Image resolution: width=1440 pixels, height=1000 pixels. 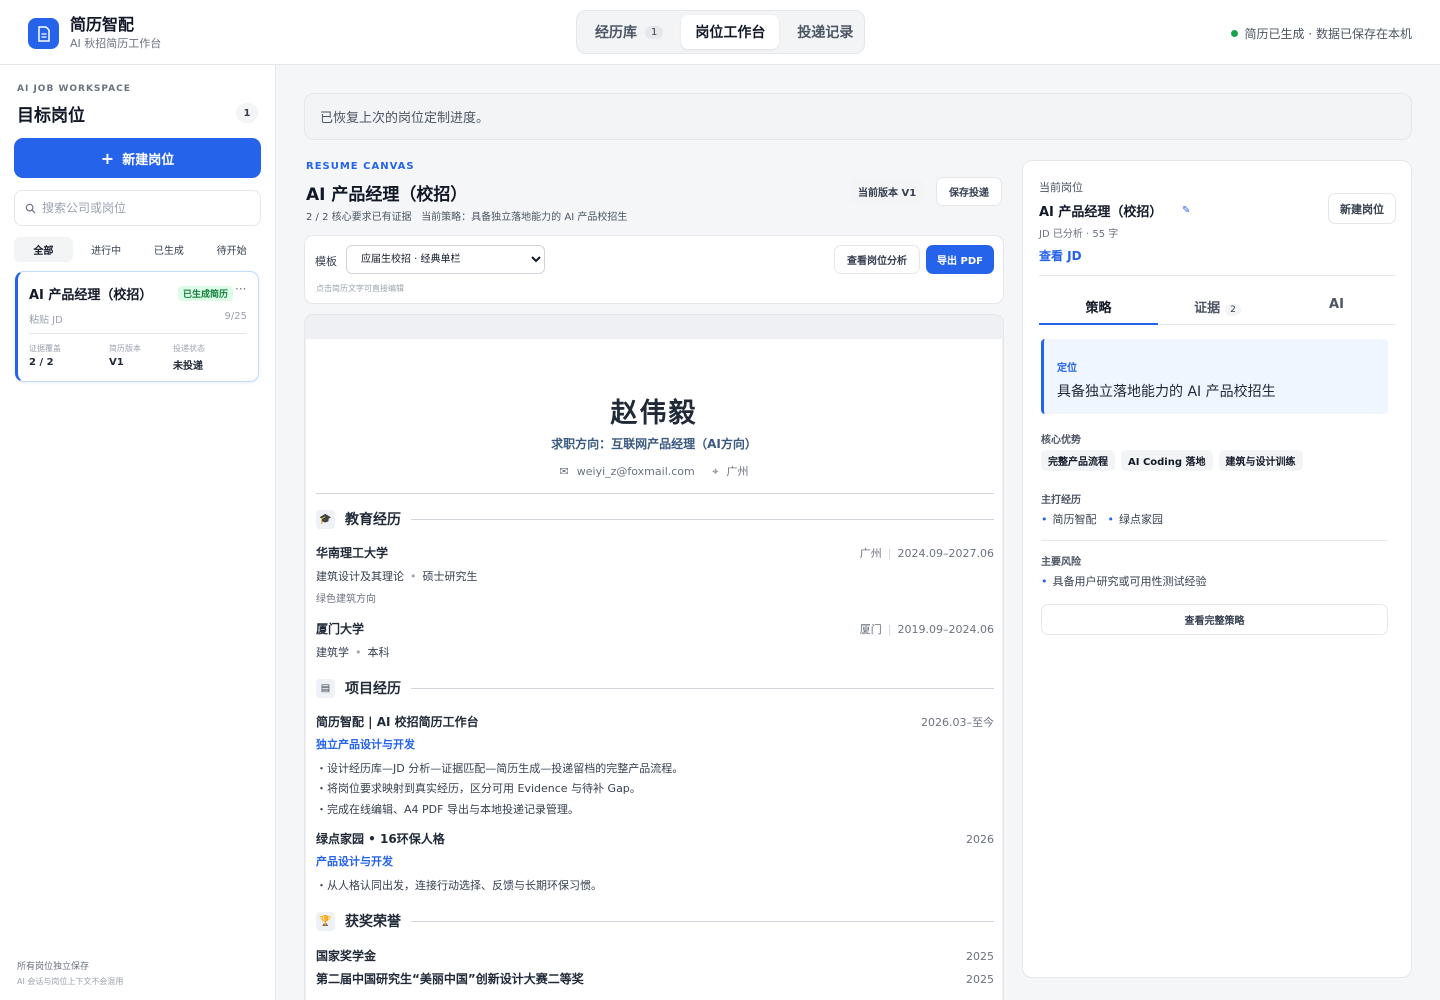 I want to click on award-row: 第二届中国研究生“美丽中国”创新设计大赛二等奖 2025, so click(x=655, y=978).